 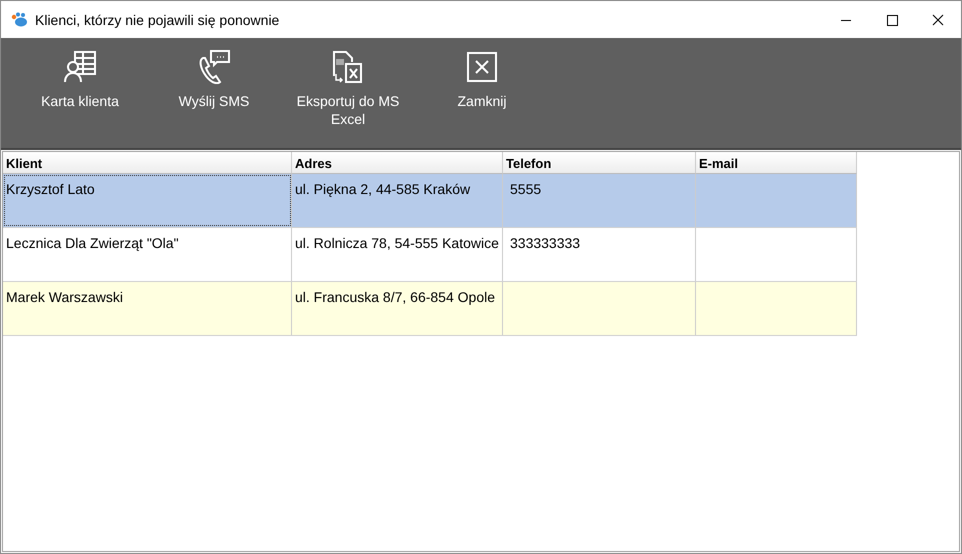 What do you see at coordinates (776, 163) in the screenshot?
I see `column-header: E-mail` at bounding box center [776, 163].